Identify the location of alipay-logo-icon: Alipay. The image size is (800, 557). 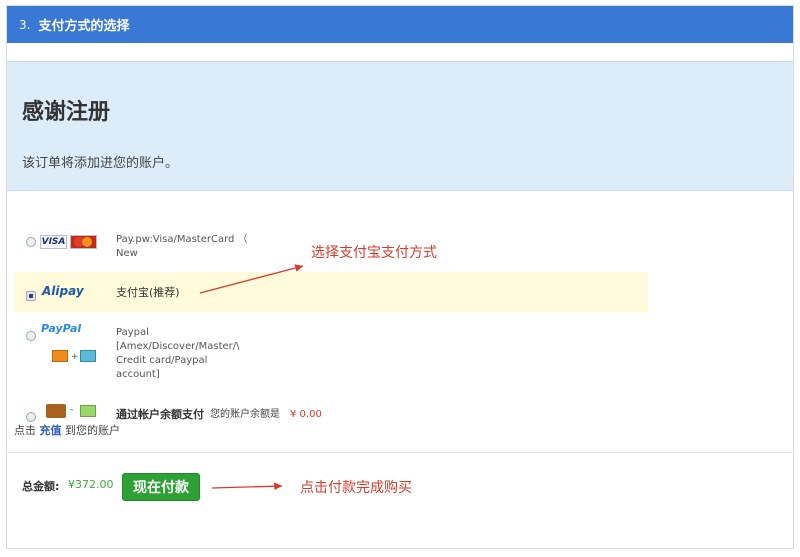
(63, 291).